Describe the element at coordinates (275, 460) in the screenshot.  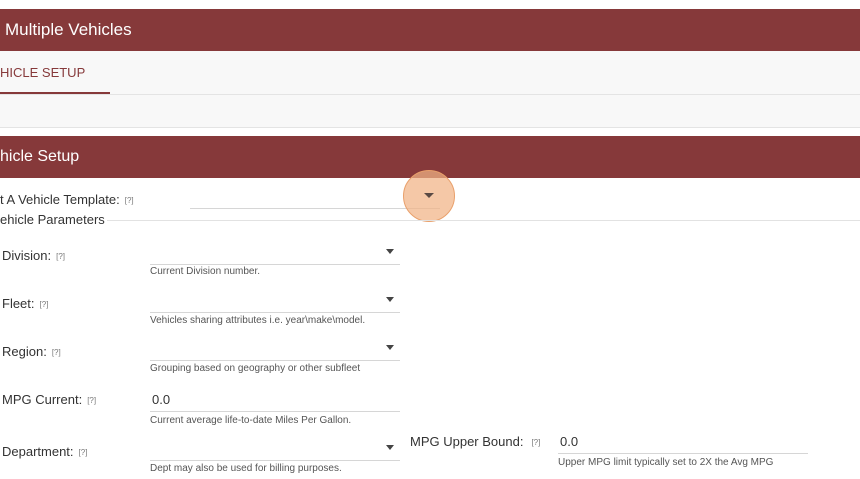
I see `department-select` at that location.